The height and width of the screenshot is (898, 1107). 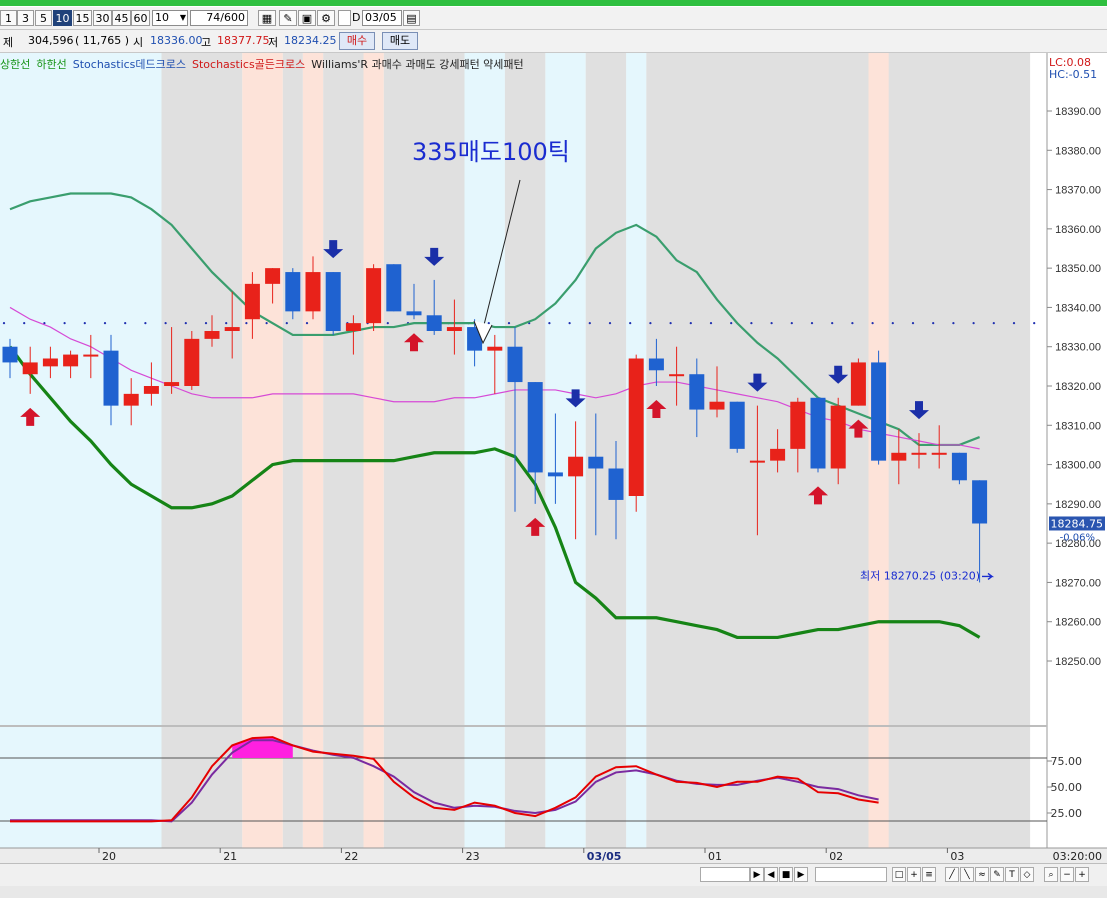 What do you see at coordinates (1082, 874) in the screenshot?
I see `zoom-in-icon: +` at bounding box center [1082, 874].